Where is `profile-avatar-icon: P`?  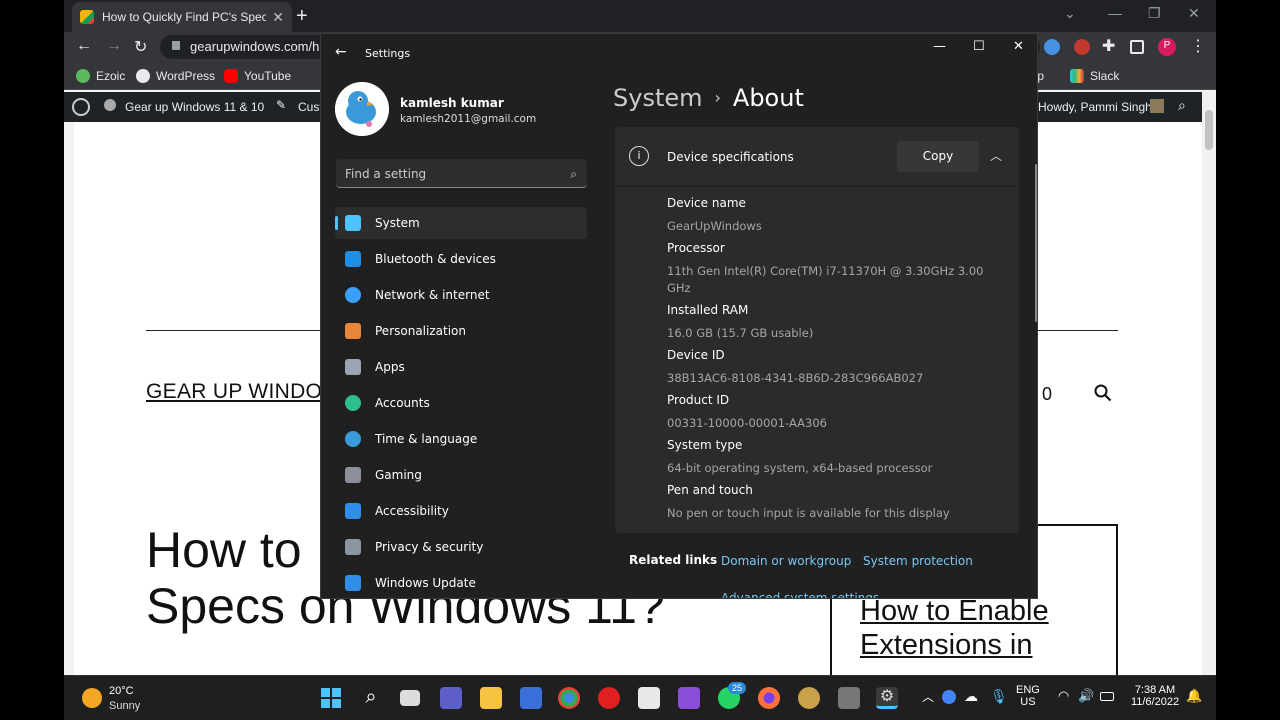
profile-avatar-icon: P is located at coordinates (1167, 47).